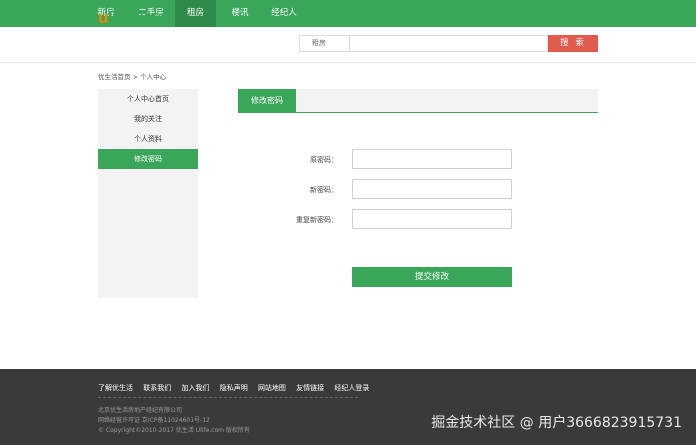 The image size is (696, 445). Describe the element at coordinates (556, 423) in the screenshot. I see `watermark: 掘金技术社区 @ 用户3666823915731` at that location.